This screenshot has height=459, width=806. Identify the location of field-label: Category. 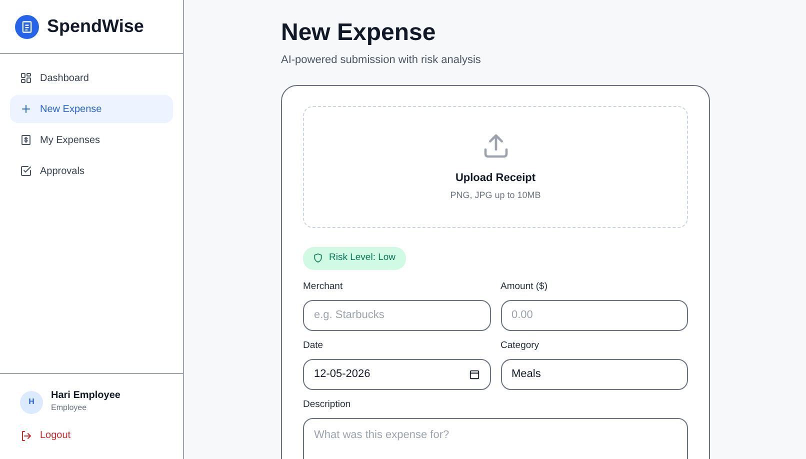
(520, 345).